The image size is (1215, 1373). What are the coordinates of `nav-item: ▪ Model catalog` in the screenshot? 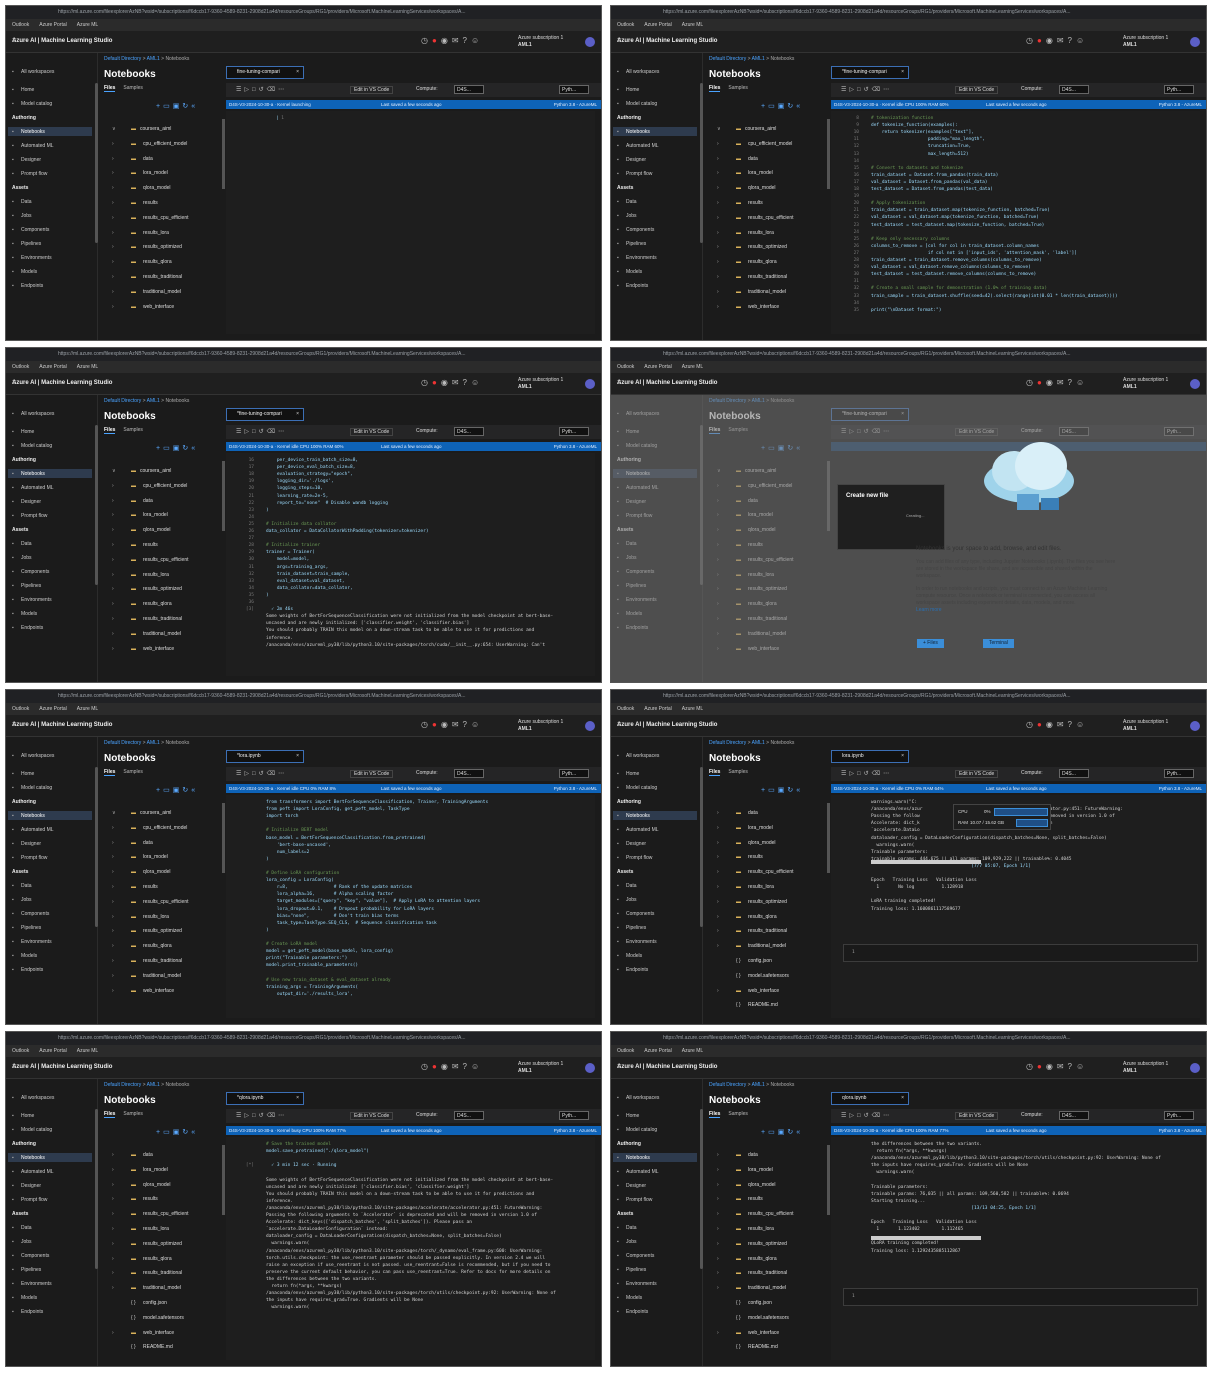 It's located at (637, 1130).